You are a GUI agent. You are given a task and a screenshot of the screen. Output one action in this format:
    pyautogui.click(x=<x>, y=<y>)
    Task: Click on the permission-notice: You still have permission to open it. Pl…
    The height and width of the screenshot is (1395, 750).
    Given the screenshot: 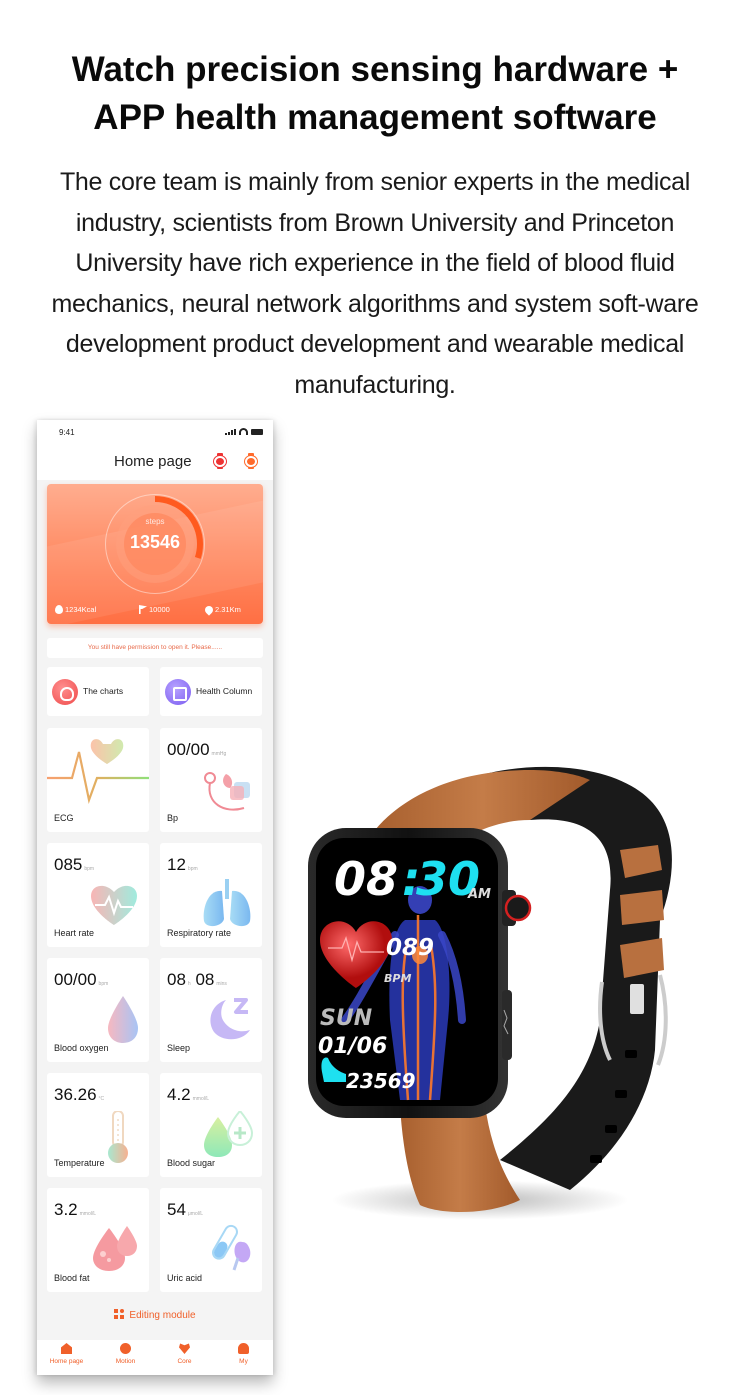 What is the action you would take?
    pyautogui.click(x=155, y=648)
    